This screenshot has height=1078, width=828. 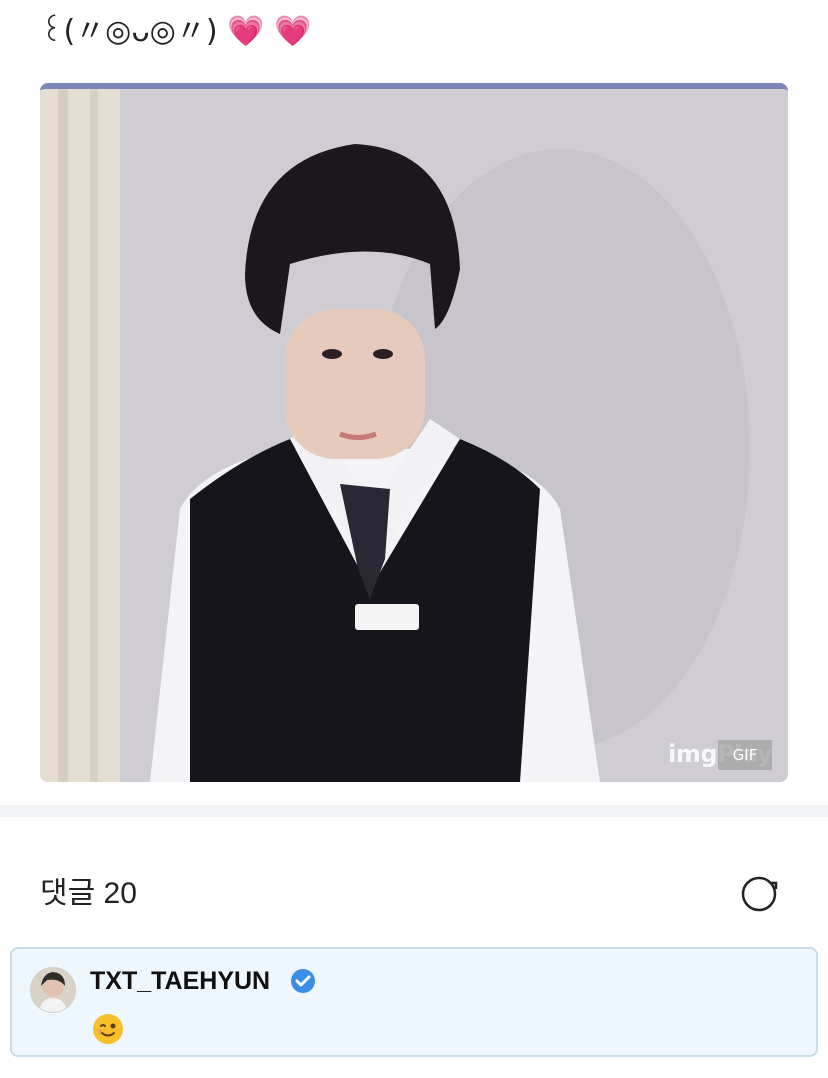 I want to click on post-kaomoji: ꒰(〃◎ᴗ◎〃), so click(x=129, y=31).